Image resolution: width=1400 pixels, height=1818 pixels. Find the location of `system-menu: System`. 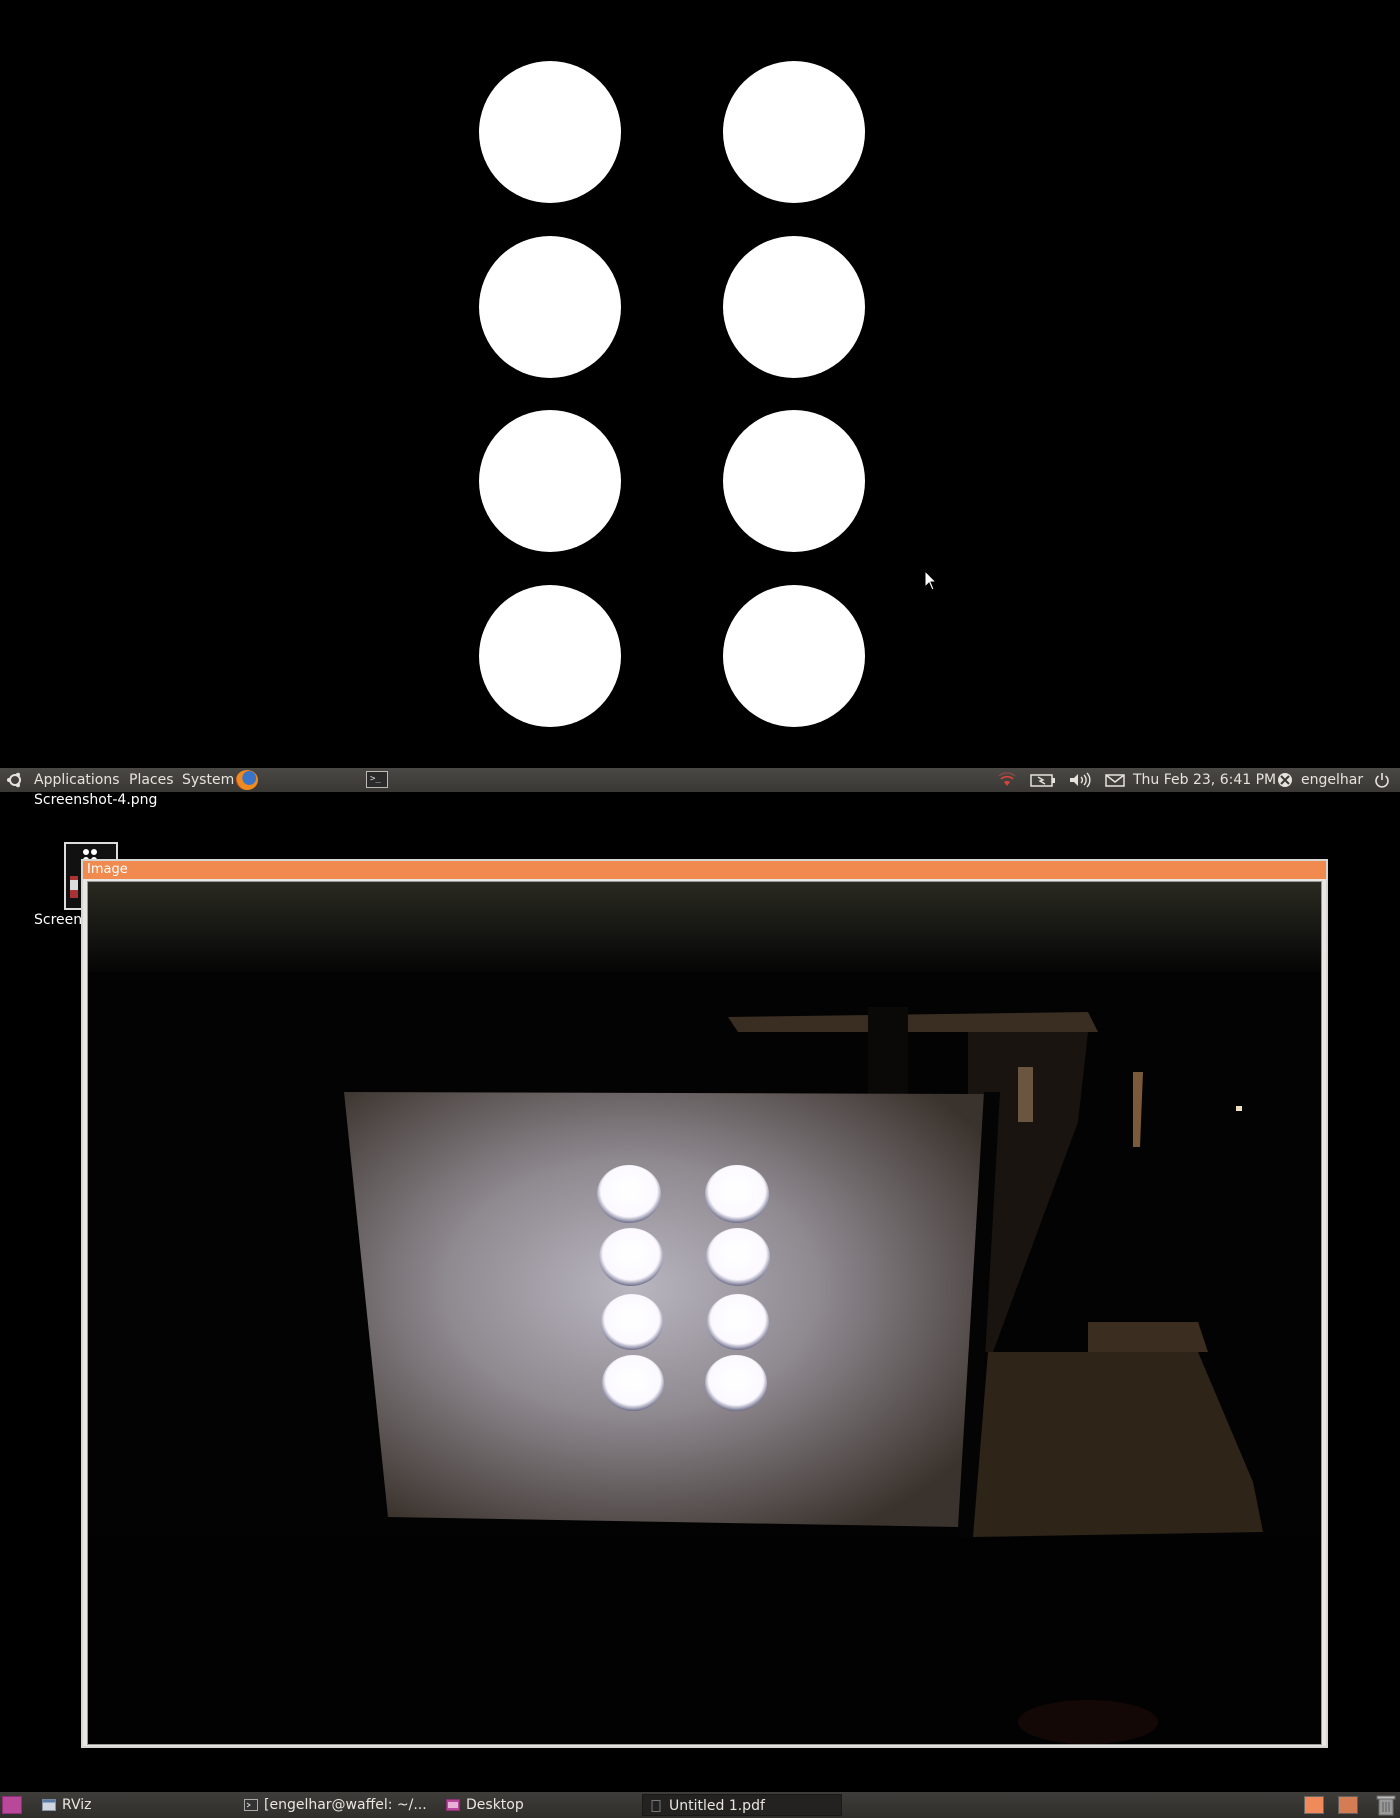

system-menu: System is located at coordinates (208, 780).